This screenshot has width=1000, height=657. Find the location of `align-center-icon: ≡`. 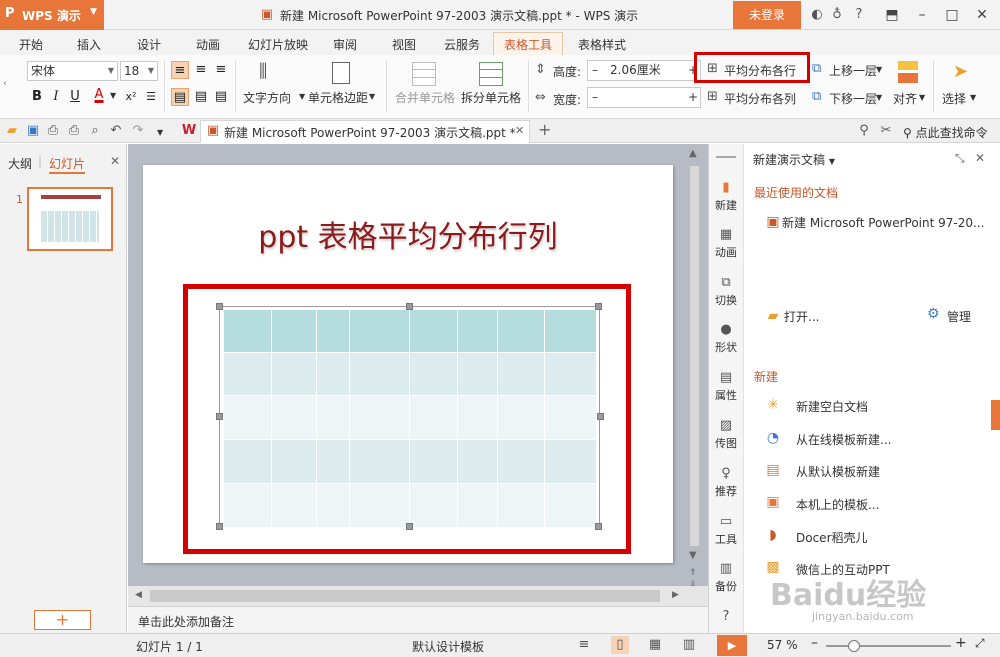

align-center-icon: ≡ is located at coordinates (201, 70).